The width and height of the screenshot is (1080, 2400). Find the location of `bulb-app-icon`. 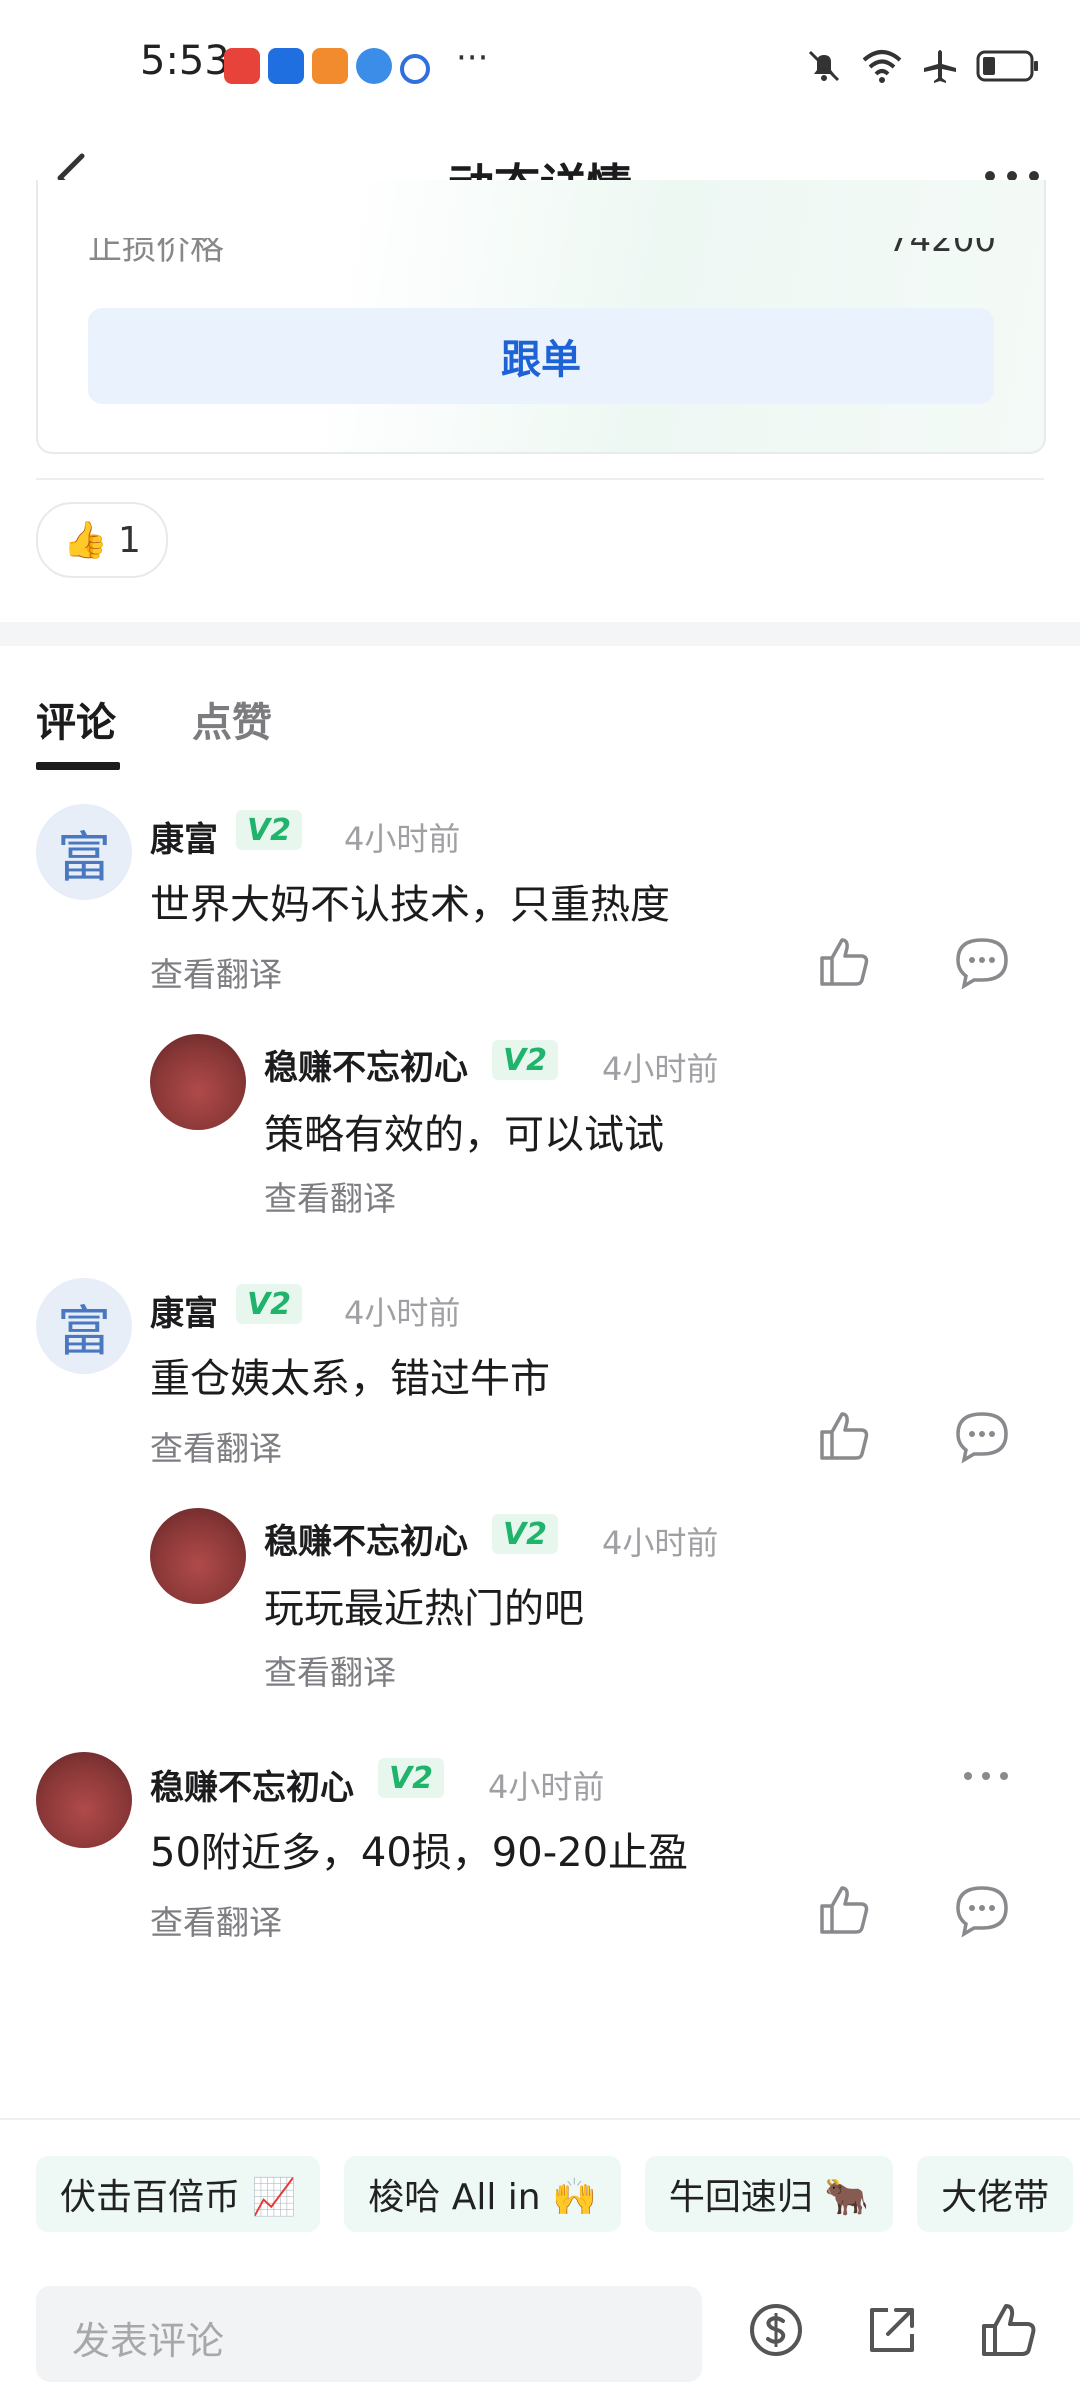

bulb-app-icon is located at coordinates (286, 66).